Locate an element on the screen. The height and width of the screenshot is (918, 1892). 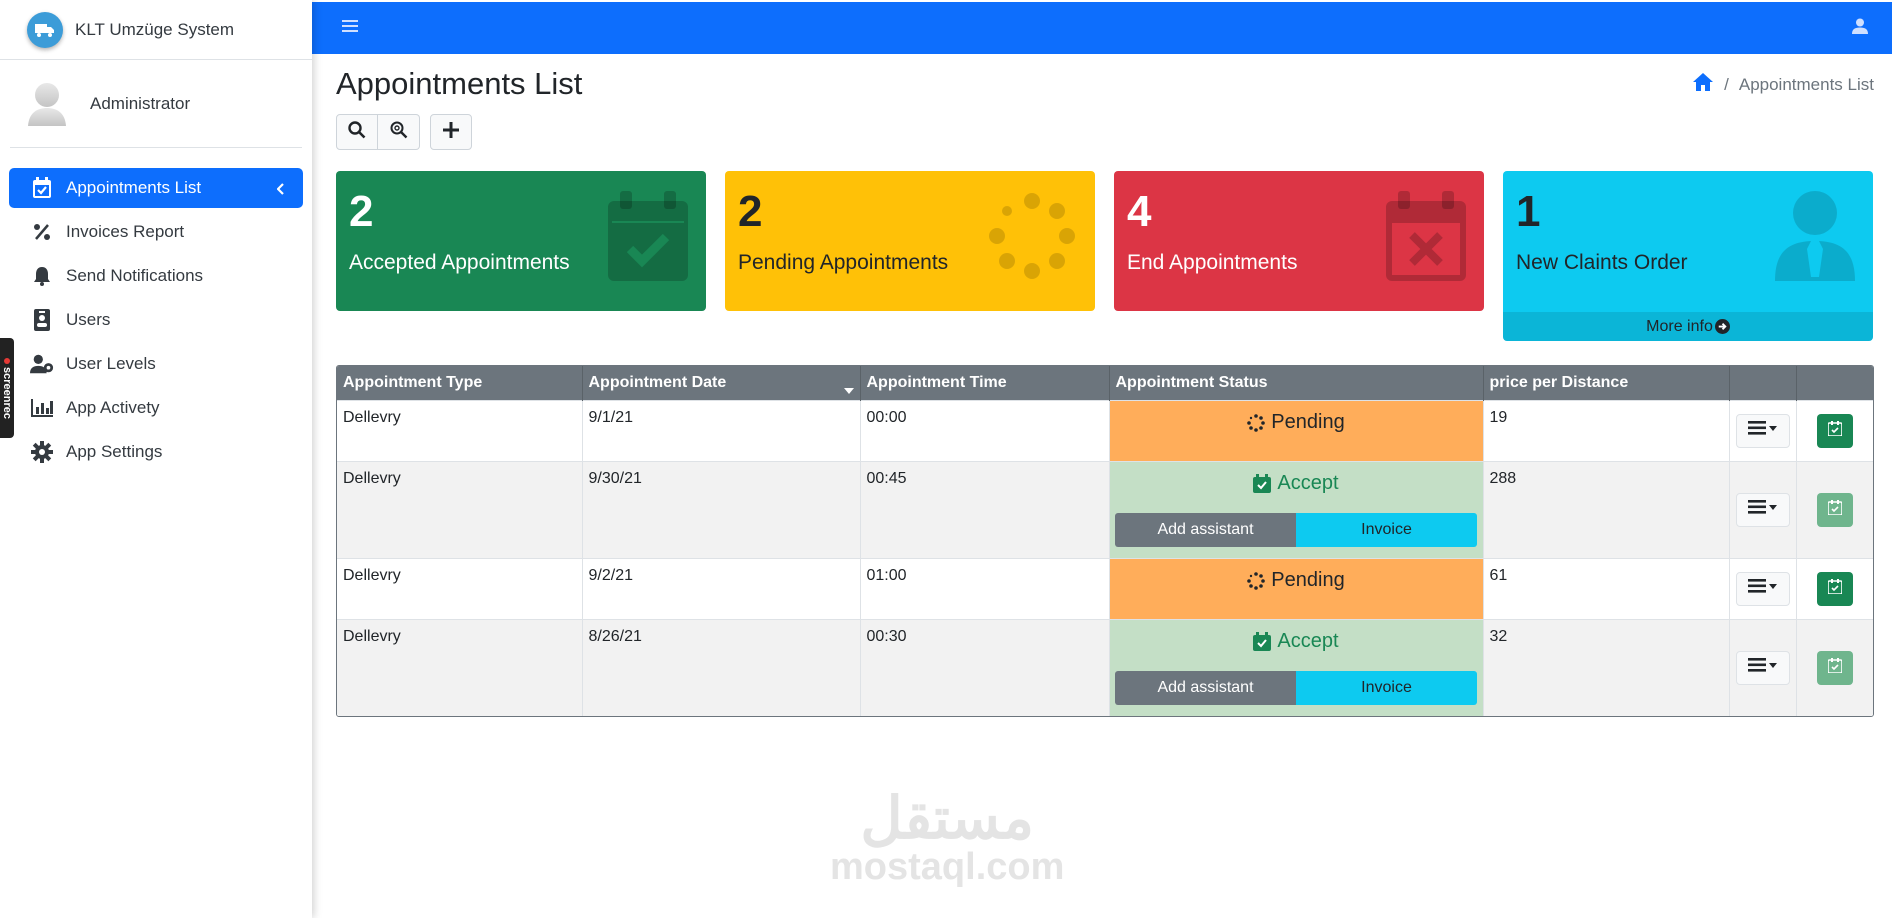
brand-title: KLT Umzüge System is located at coordinates (155, 29).